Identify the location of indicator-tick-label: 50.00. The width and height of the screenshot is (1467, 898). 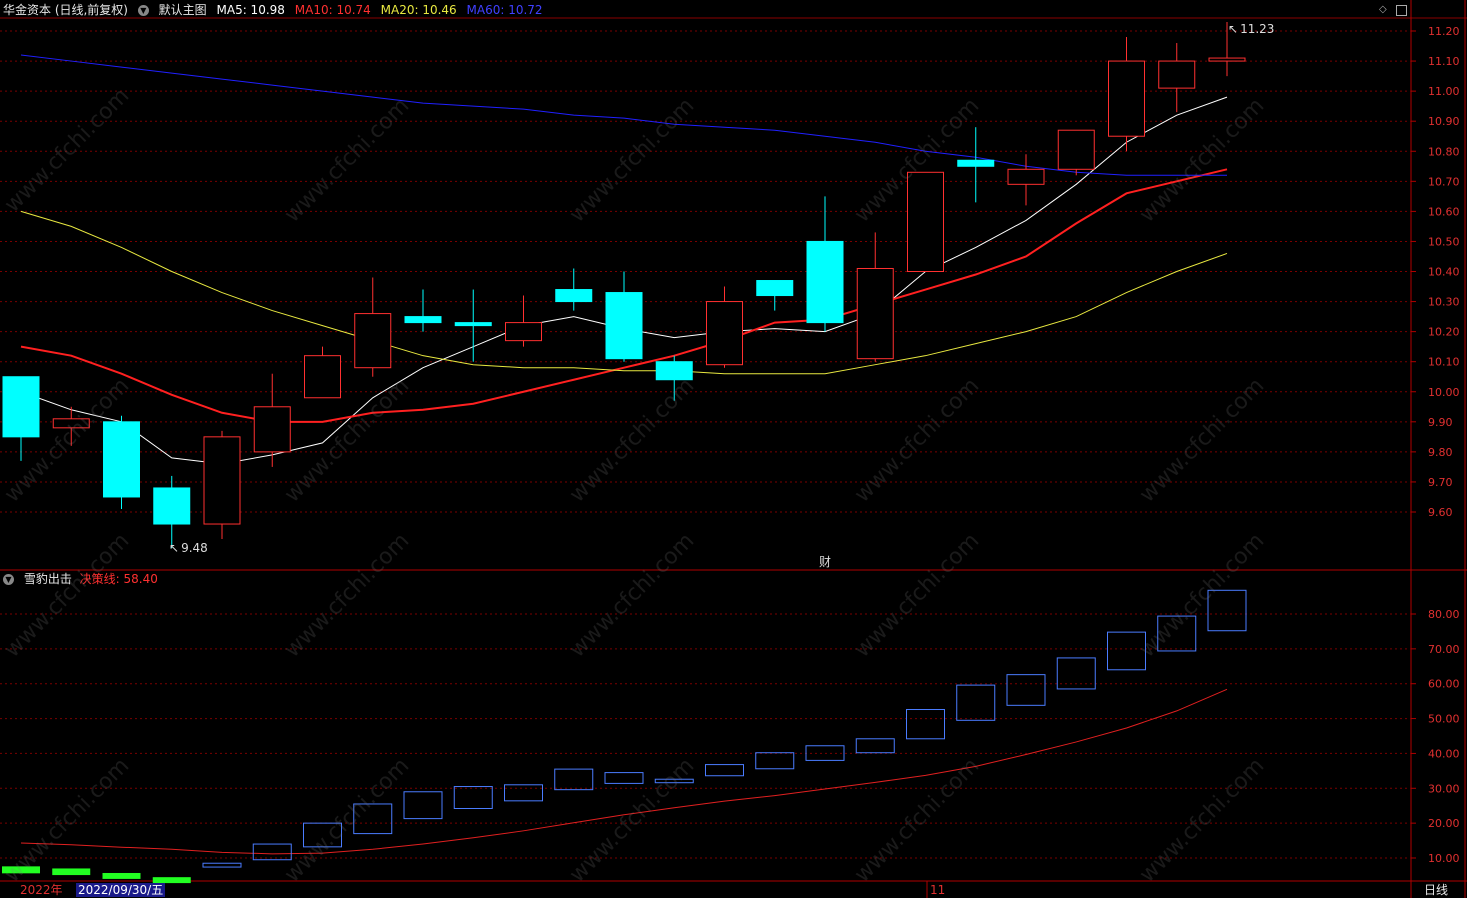
(1444, 719).